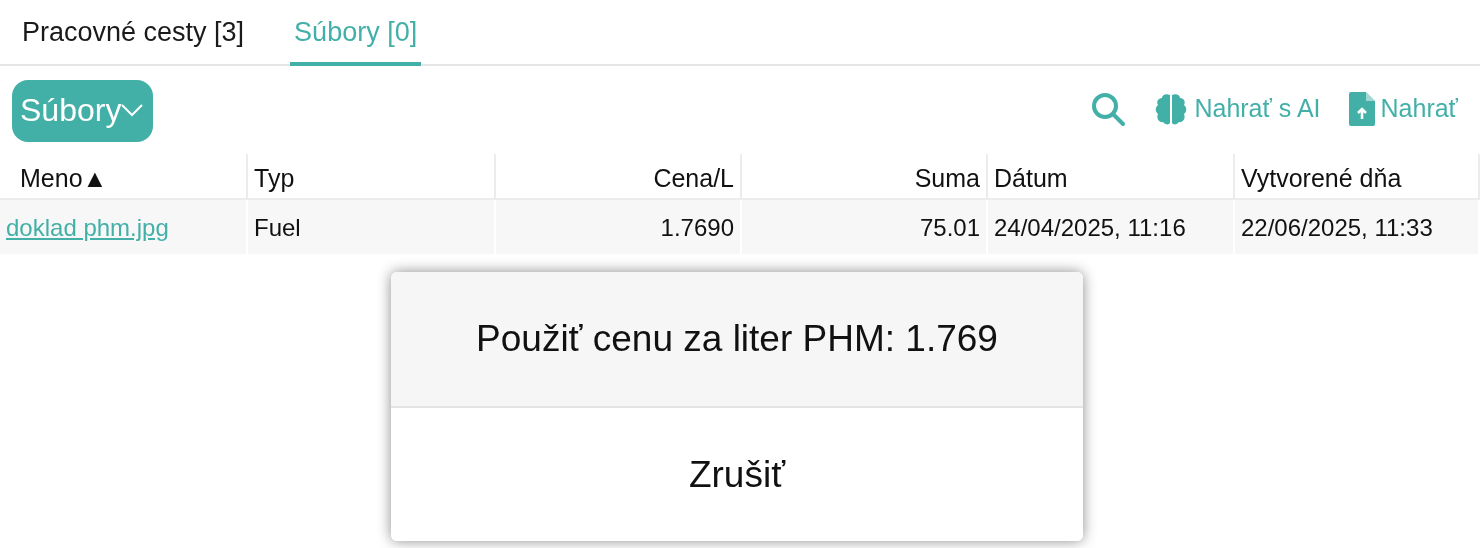  Describe the element at coordinates (132, 110) in the screenshot. I see `chevron-down-icon` at that location.